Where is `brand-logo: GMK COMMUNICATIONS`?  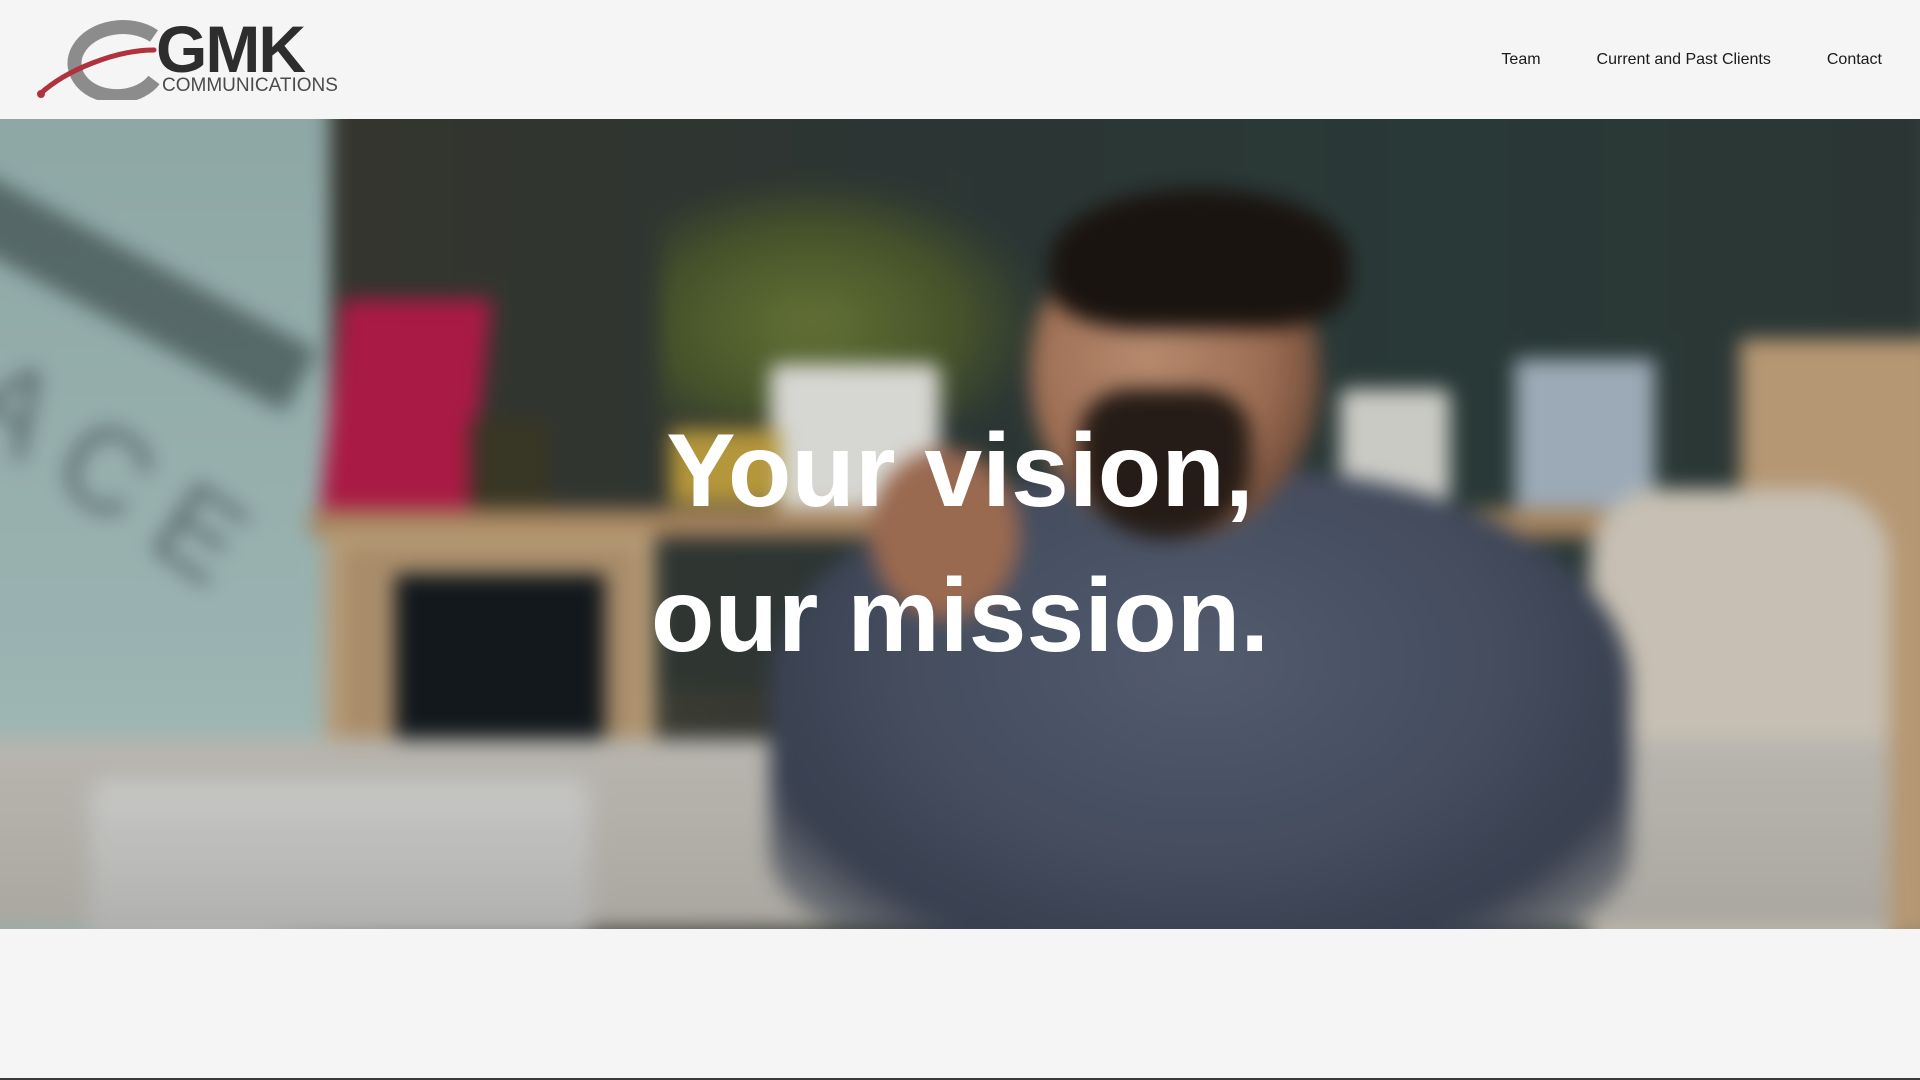 brand-logo: GMK COMMUNICATIONS is located at coordinates (187, 58).